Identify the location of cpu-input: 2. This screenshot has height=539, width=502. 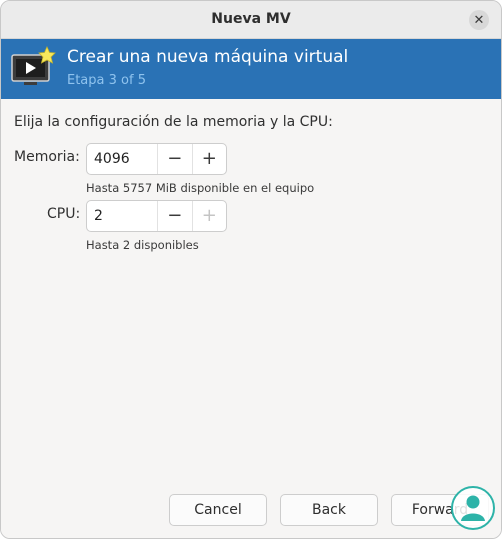
(122, 216).